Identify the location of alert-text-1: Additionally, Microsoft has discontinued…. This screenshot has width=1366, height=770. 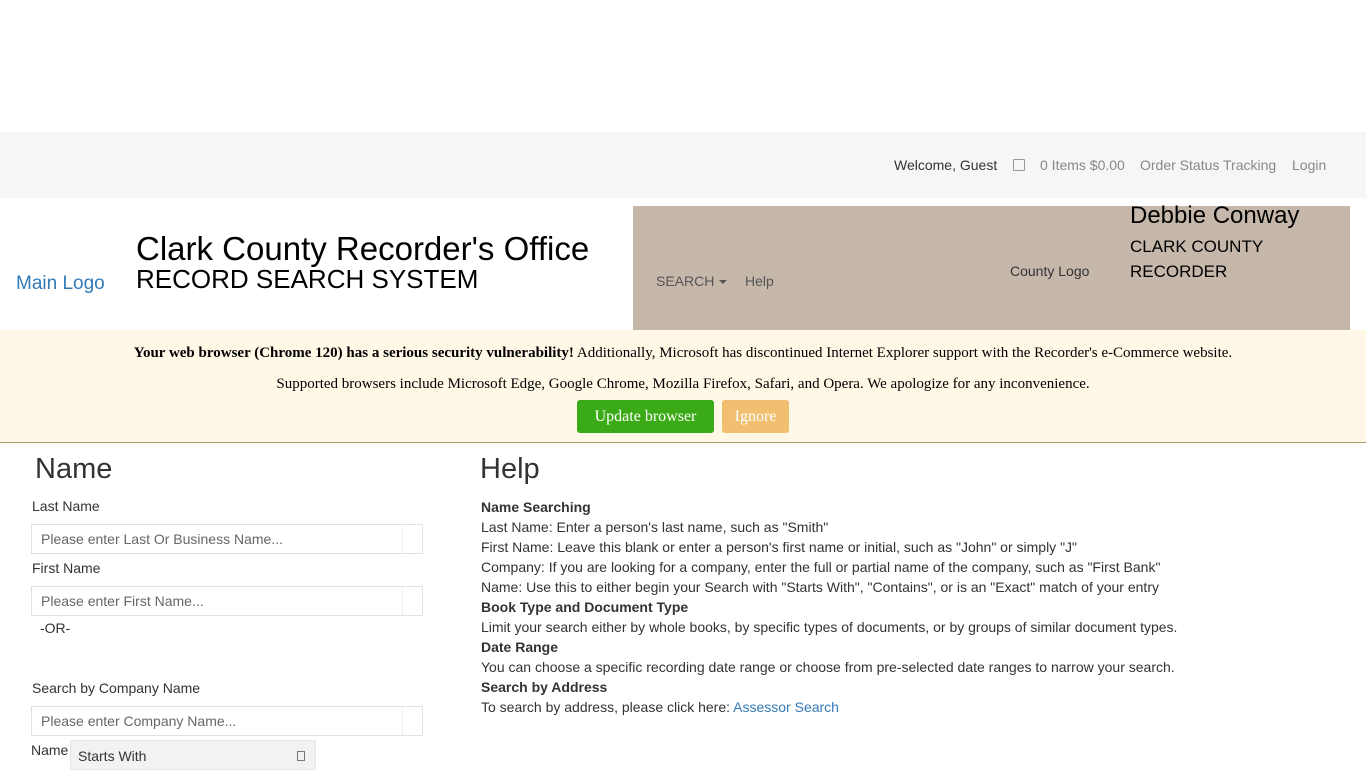
(903, 353).